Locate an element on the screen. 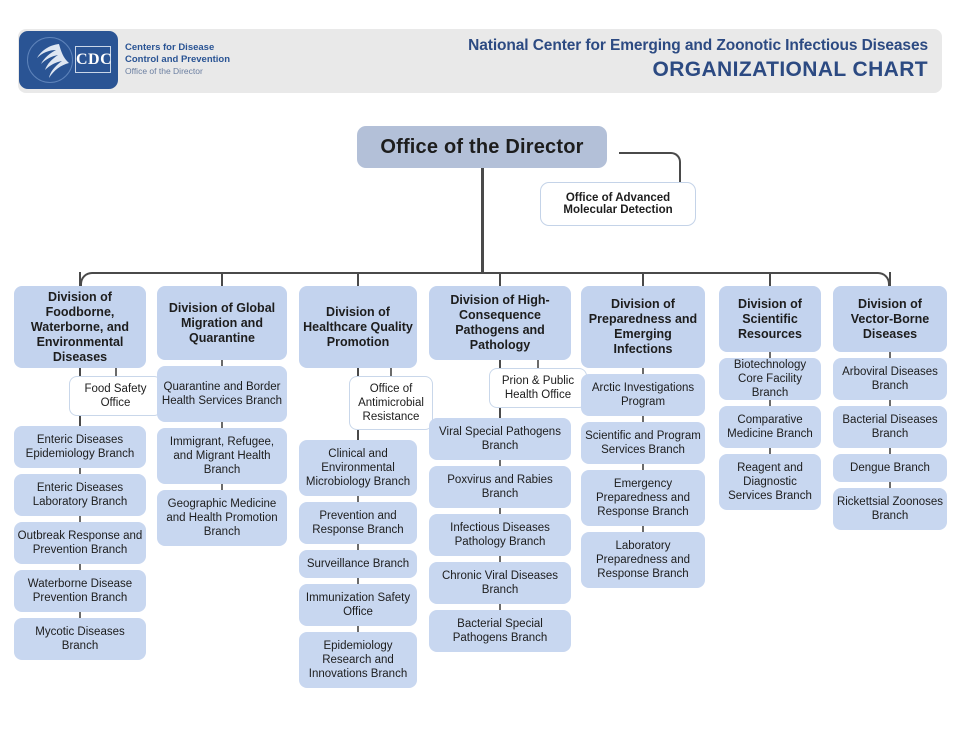 The width and height of the screenshot is (960, 739). branch-box-3-1-label: Poxvirus and Rabies Branch is located at coordinates (500, 487).